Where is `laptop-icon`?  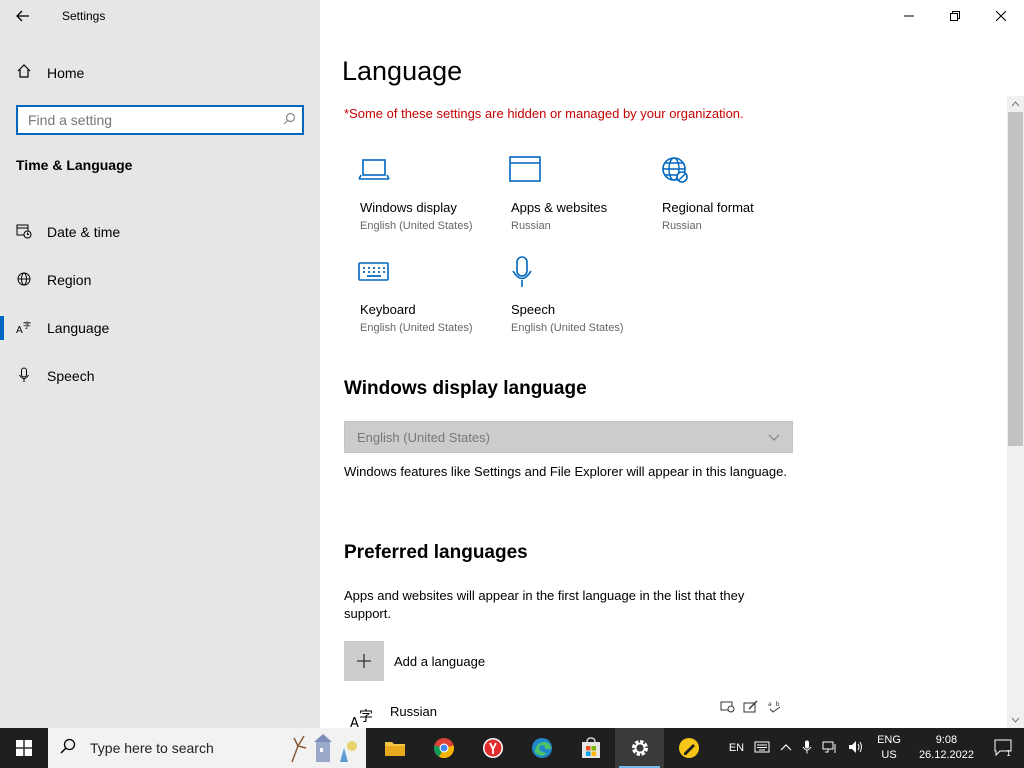
laptop-icon is located at coordinates (419, 170).